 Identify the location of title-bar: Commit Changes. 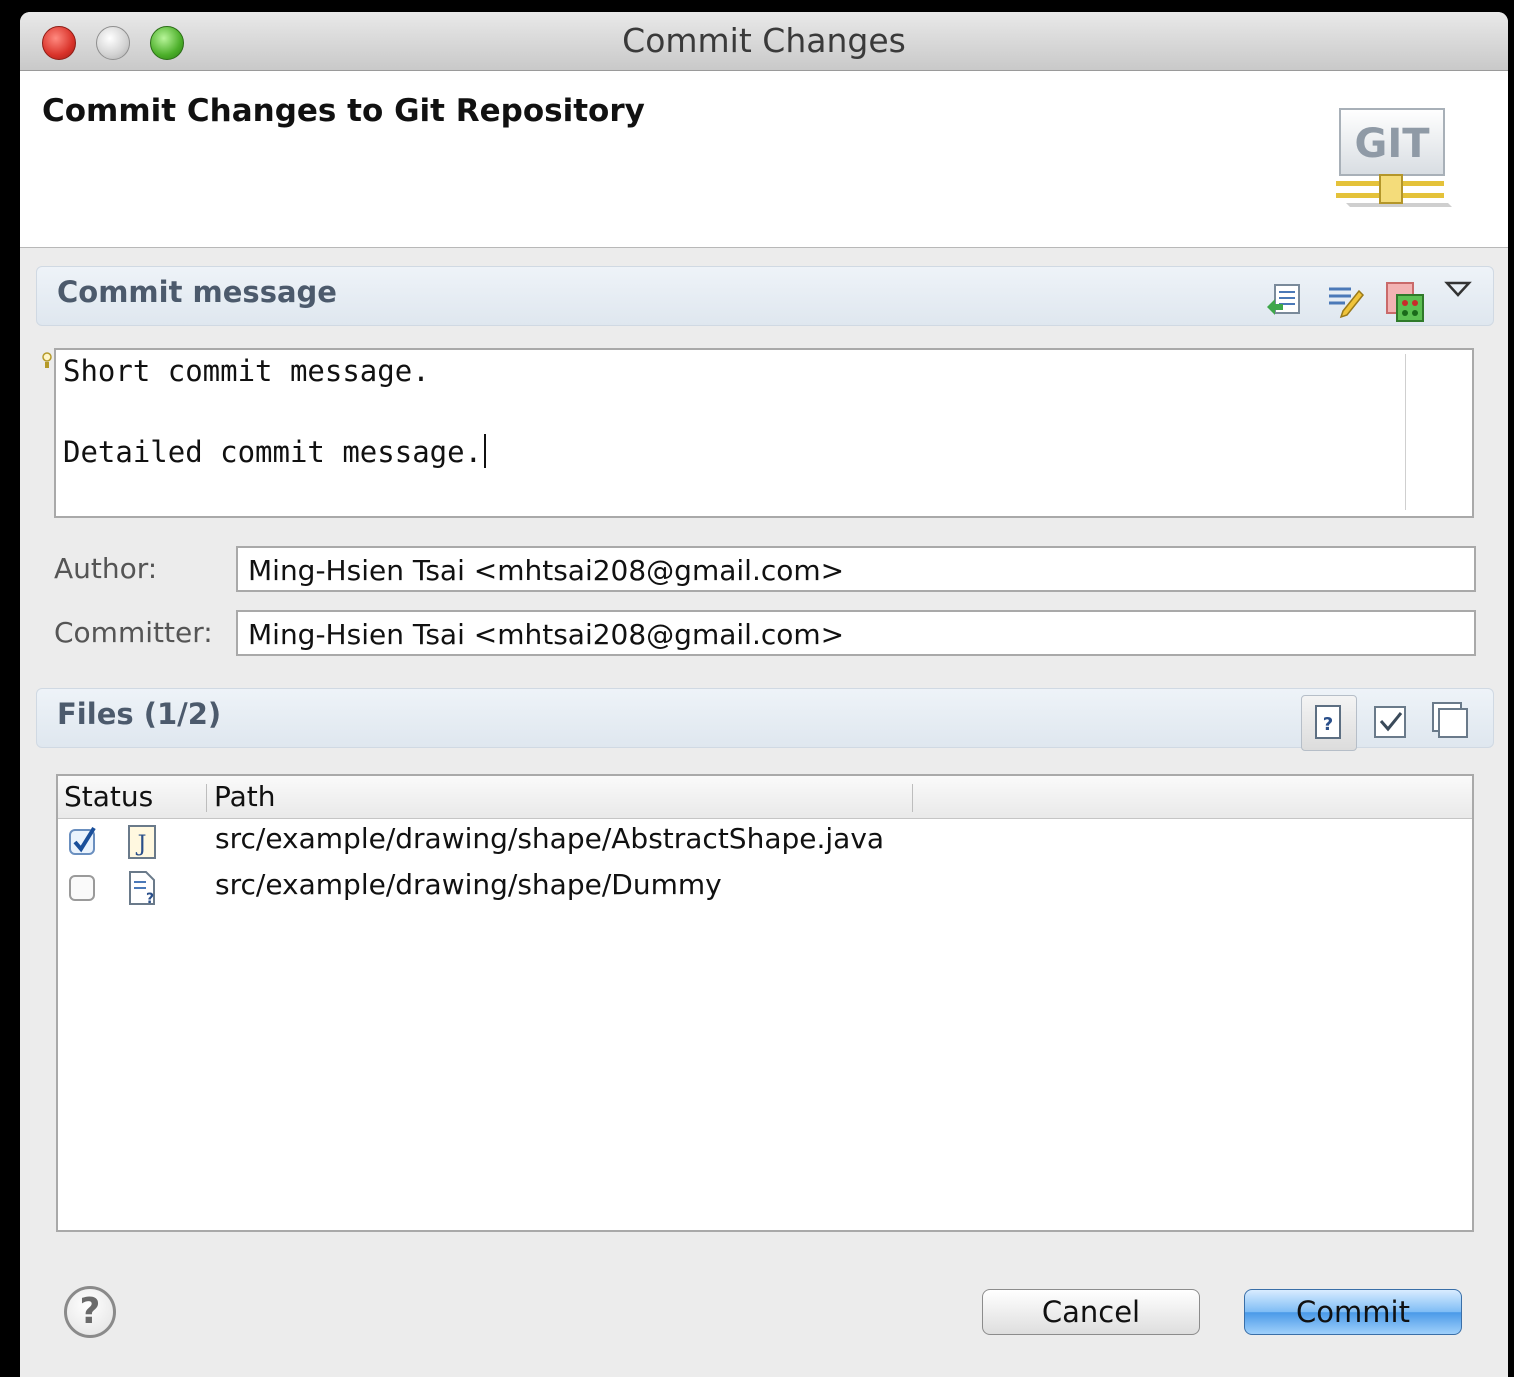
(764, 41).